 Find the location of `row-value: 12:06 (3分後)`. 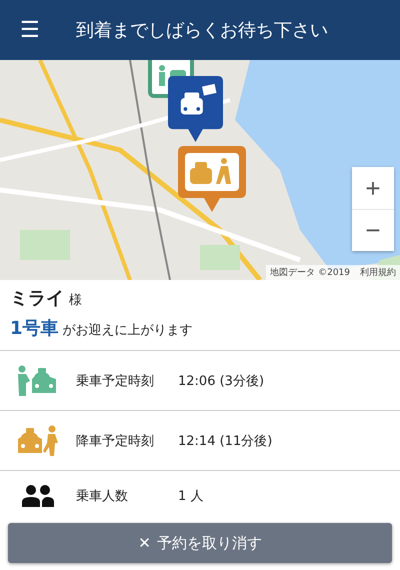

row-value: 12:06 (3分後) is located at coordinates (221, 381).